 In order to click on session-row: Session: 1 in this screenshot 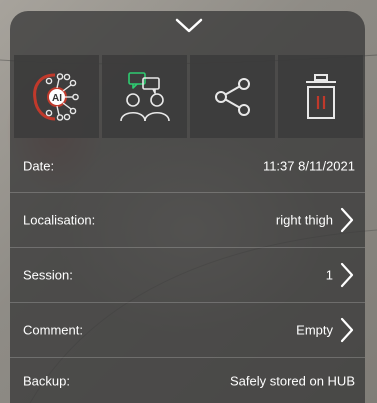, I will do `click(187, 275)`.